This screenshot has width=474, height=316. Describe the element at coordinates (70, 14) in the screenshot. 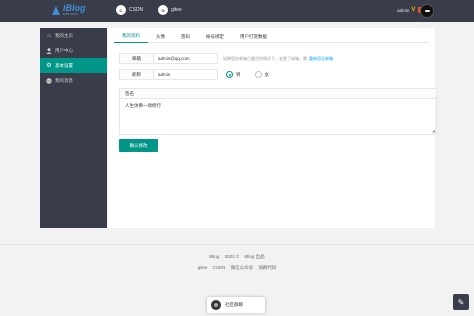

I see `logo-subtitle: BOB DUN` at that location.